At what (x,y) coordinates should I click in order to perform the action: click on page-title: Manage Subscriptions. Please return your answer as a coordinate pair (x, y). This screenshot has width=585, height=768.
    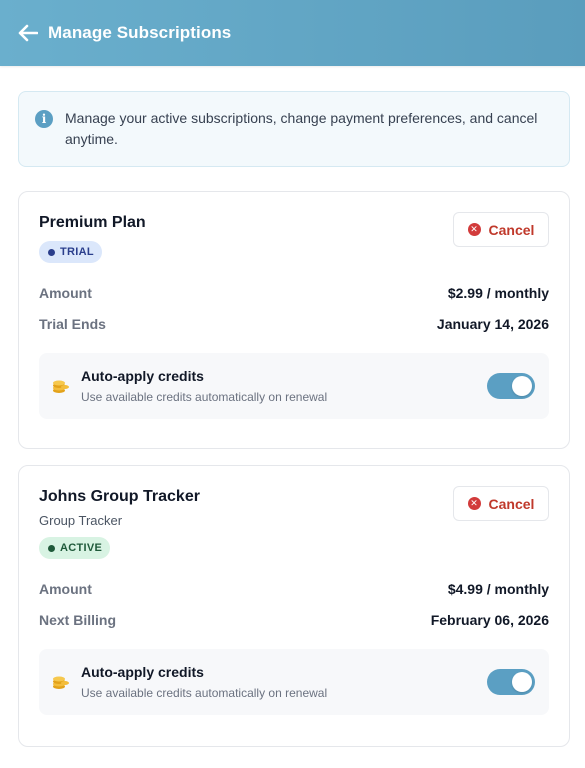
    Looking at the image, I should click on (140, 32).